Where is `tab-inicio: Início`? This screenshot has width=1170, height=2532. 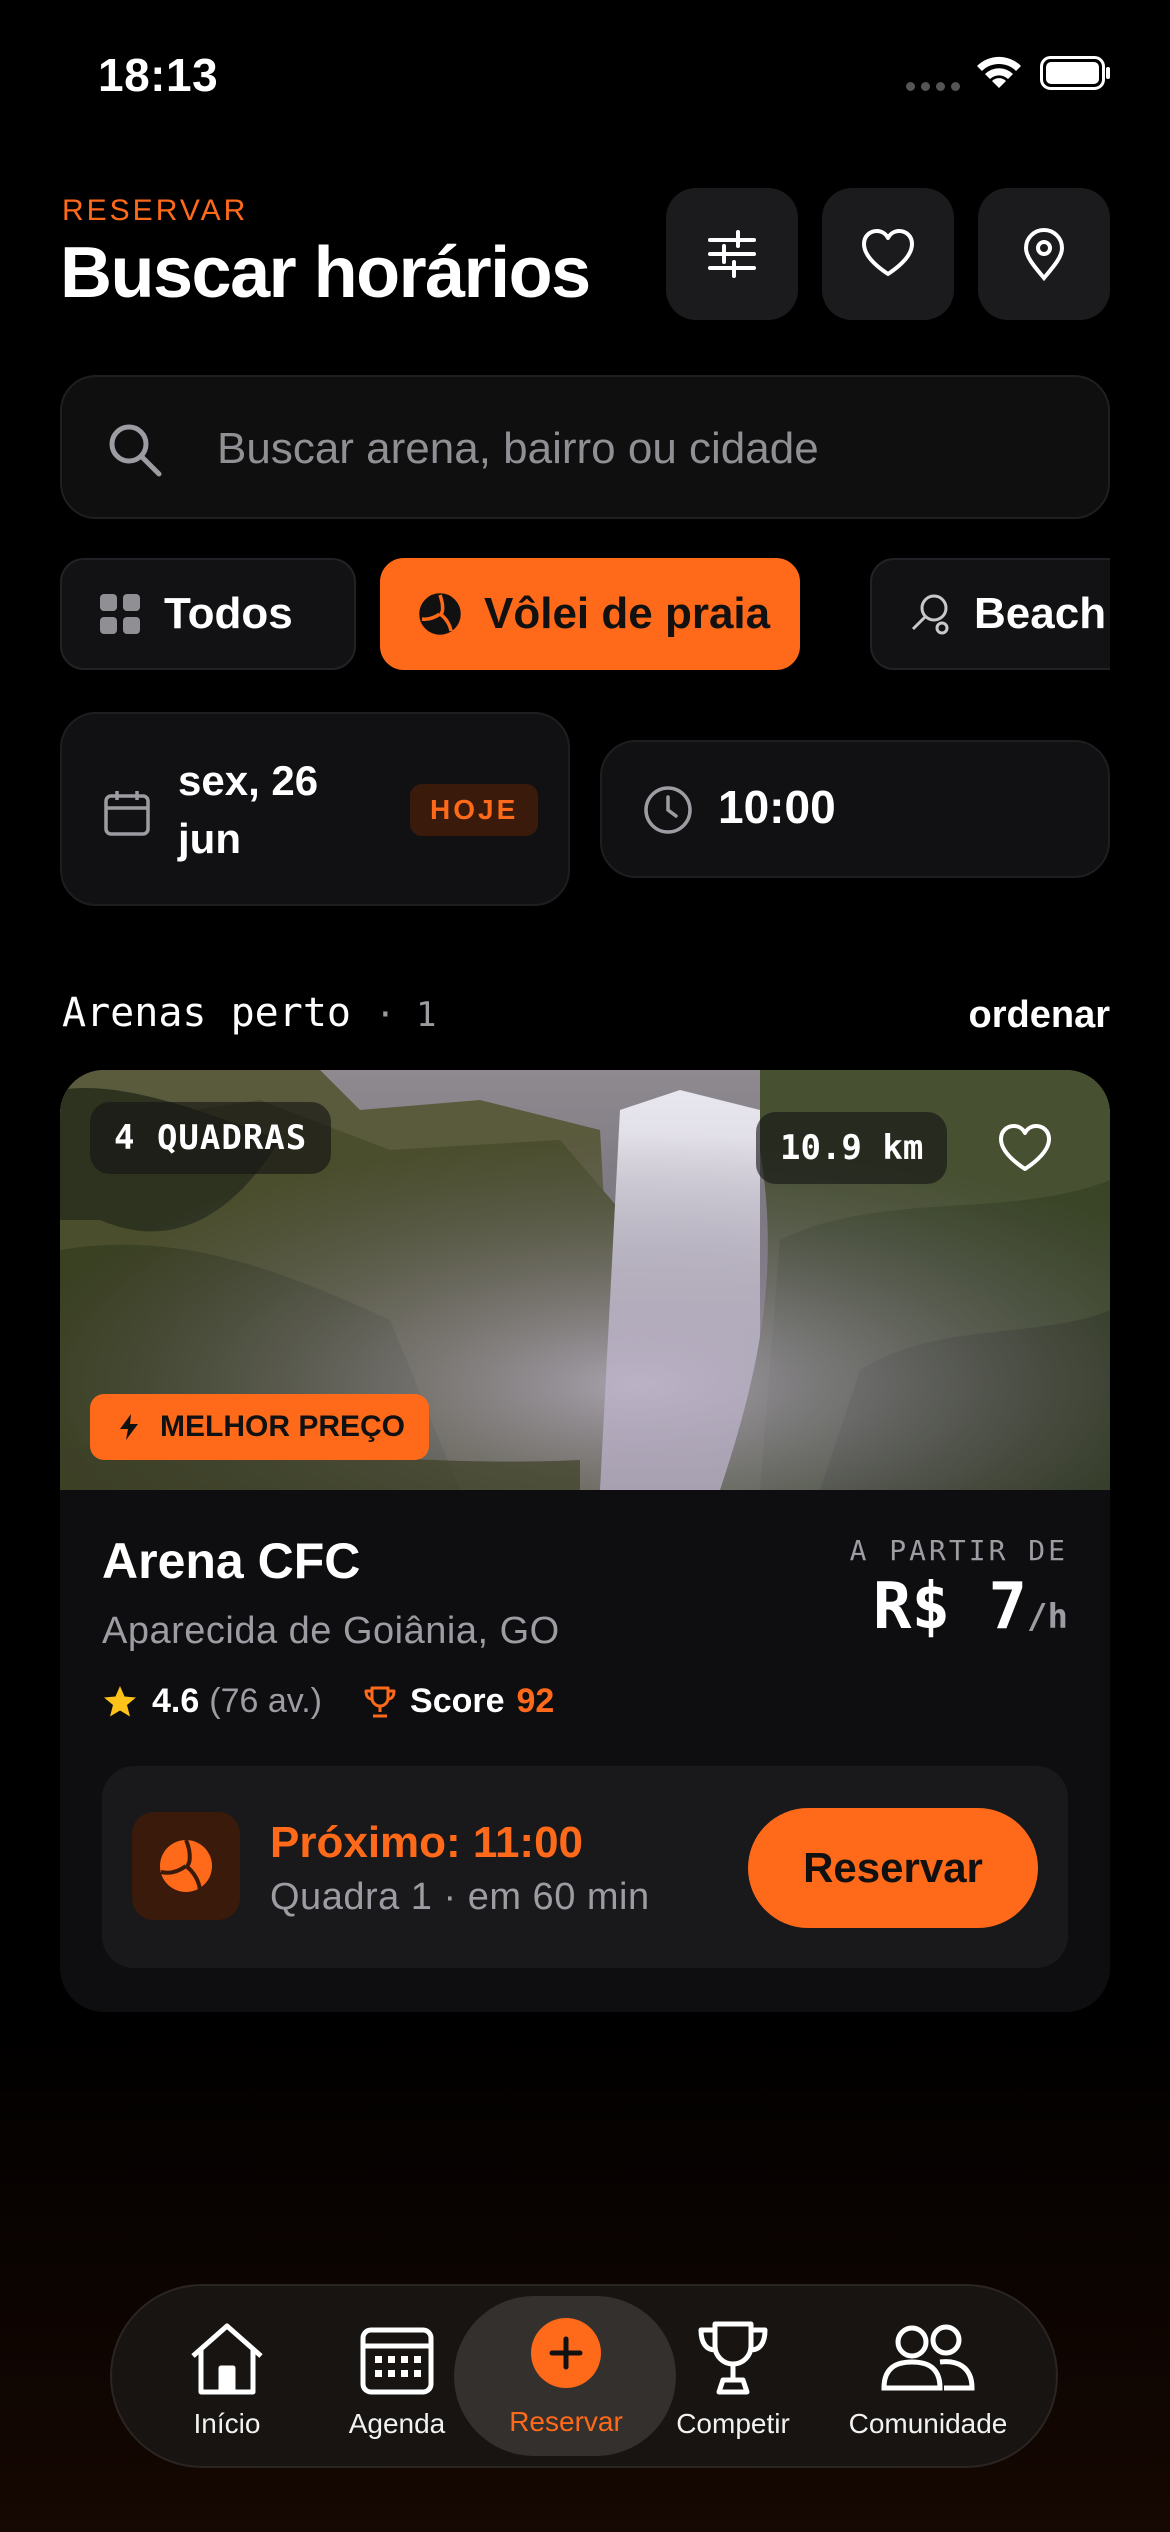 tab-inicio: Início is located at coordinates (227, 2378).